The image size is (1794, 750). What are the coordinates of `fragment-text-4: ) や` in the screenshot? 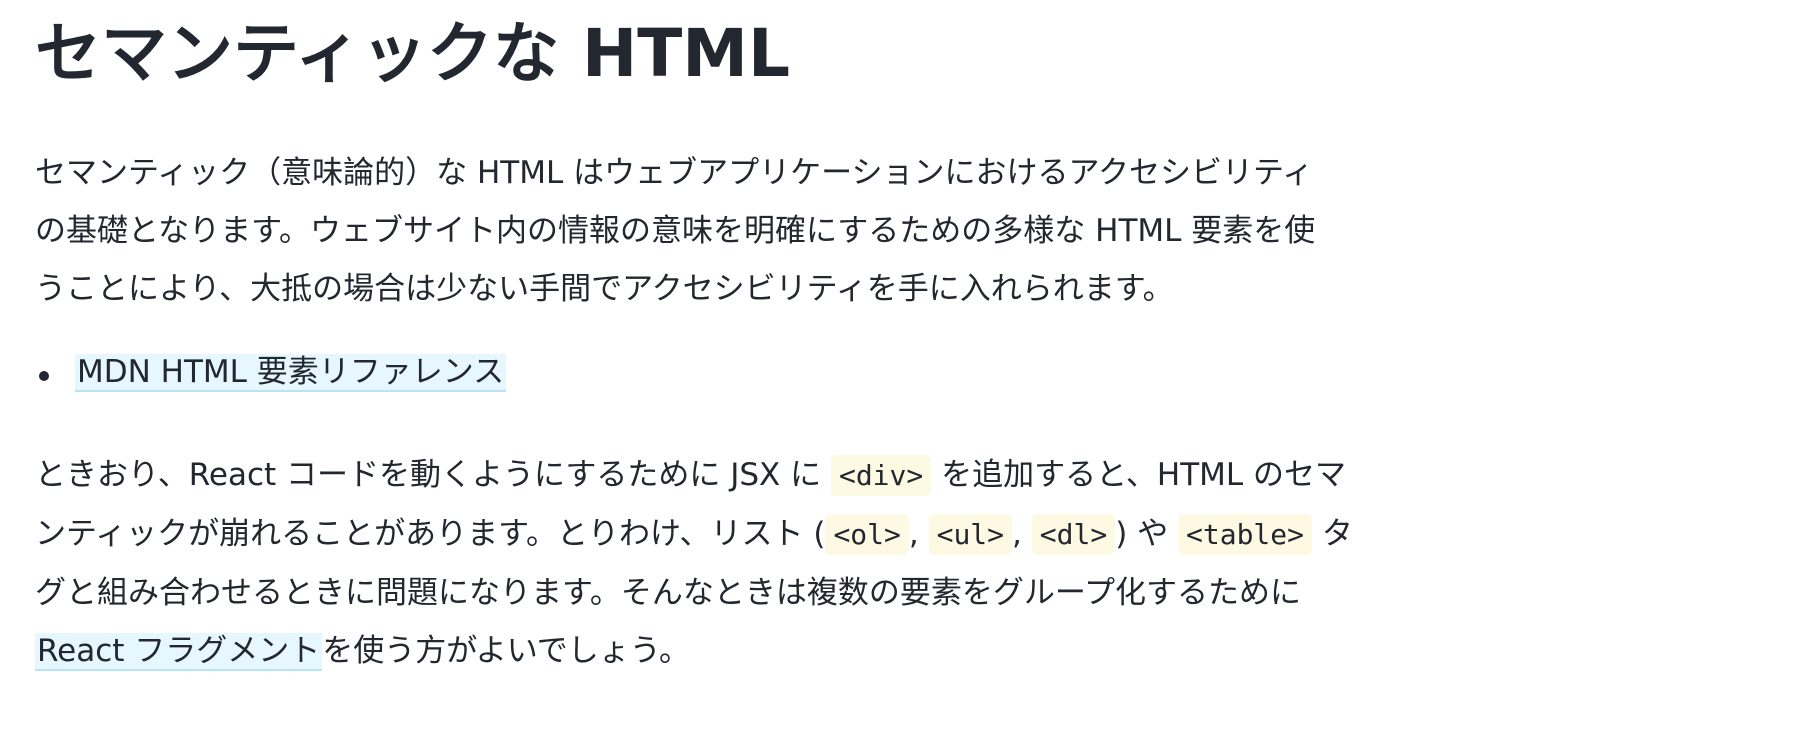 It's located at (1146, 534).